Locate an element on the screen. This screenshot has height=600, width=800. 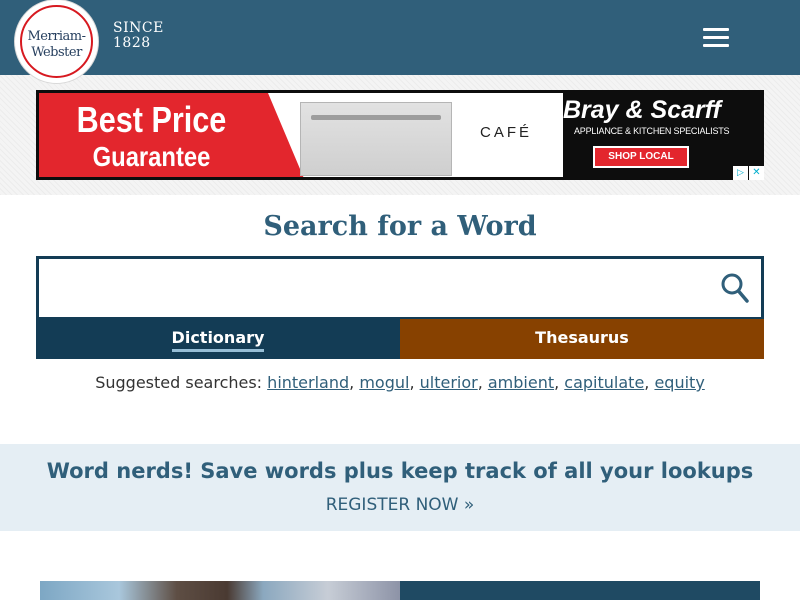
site-header: Merriam- Webster SINCE 1828 is located at coordinates (400, 41).